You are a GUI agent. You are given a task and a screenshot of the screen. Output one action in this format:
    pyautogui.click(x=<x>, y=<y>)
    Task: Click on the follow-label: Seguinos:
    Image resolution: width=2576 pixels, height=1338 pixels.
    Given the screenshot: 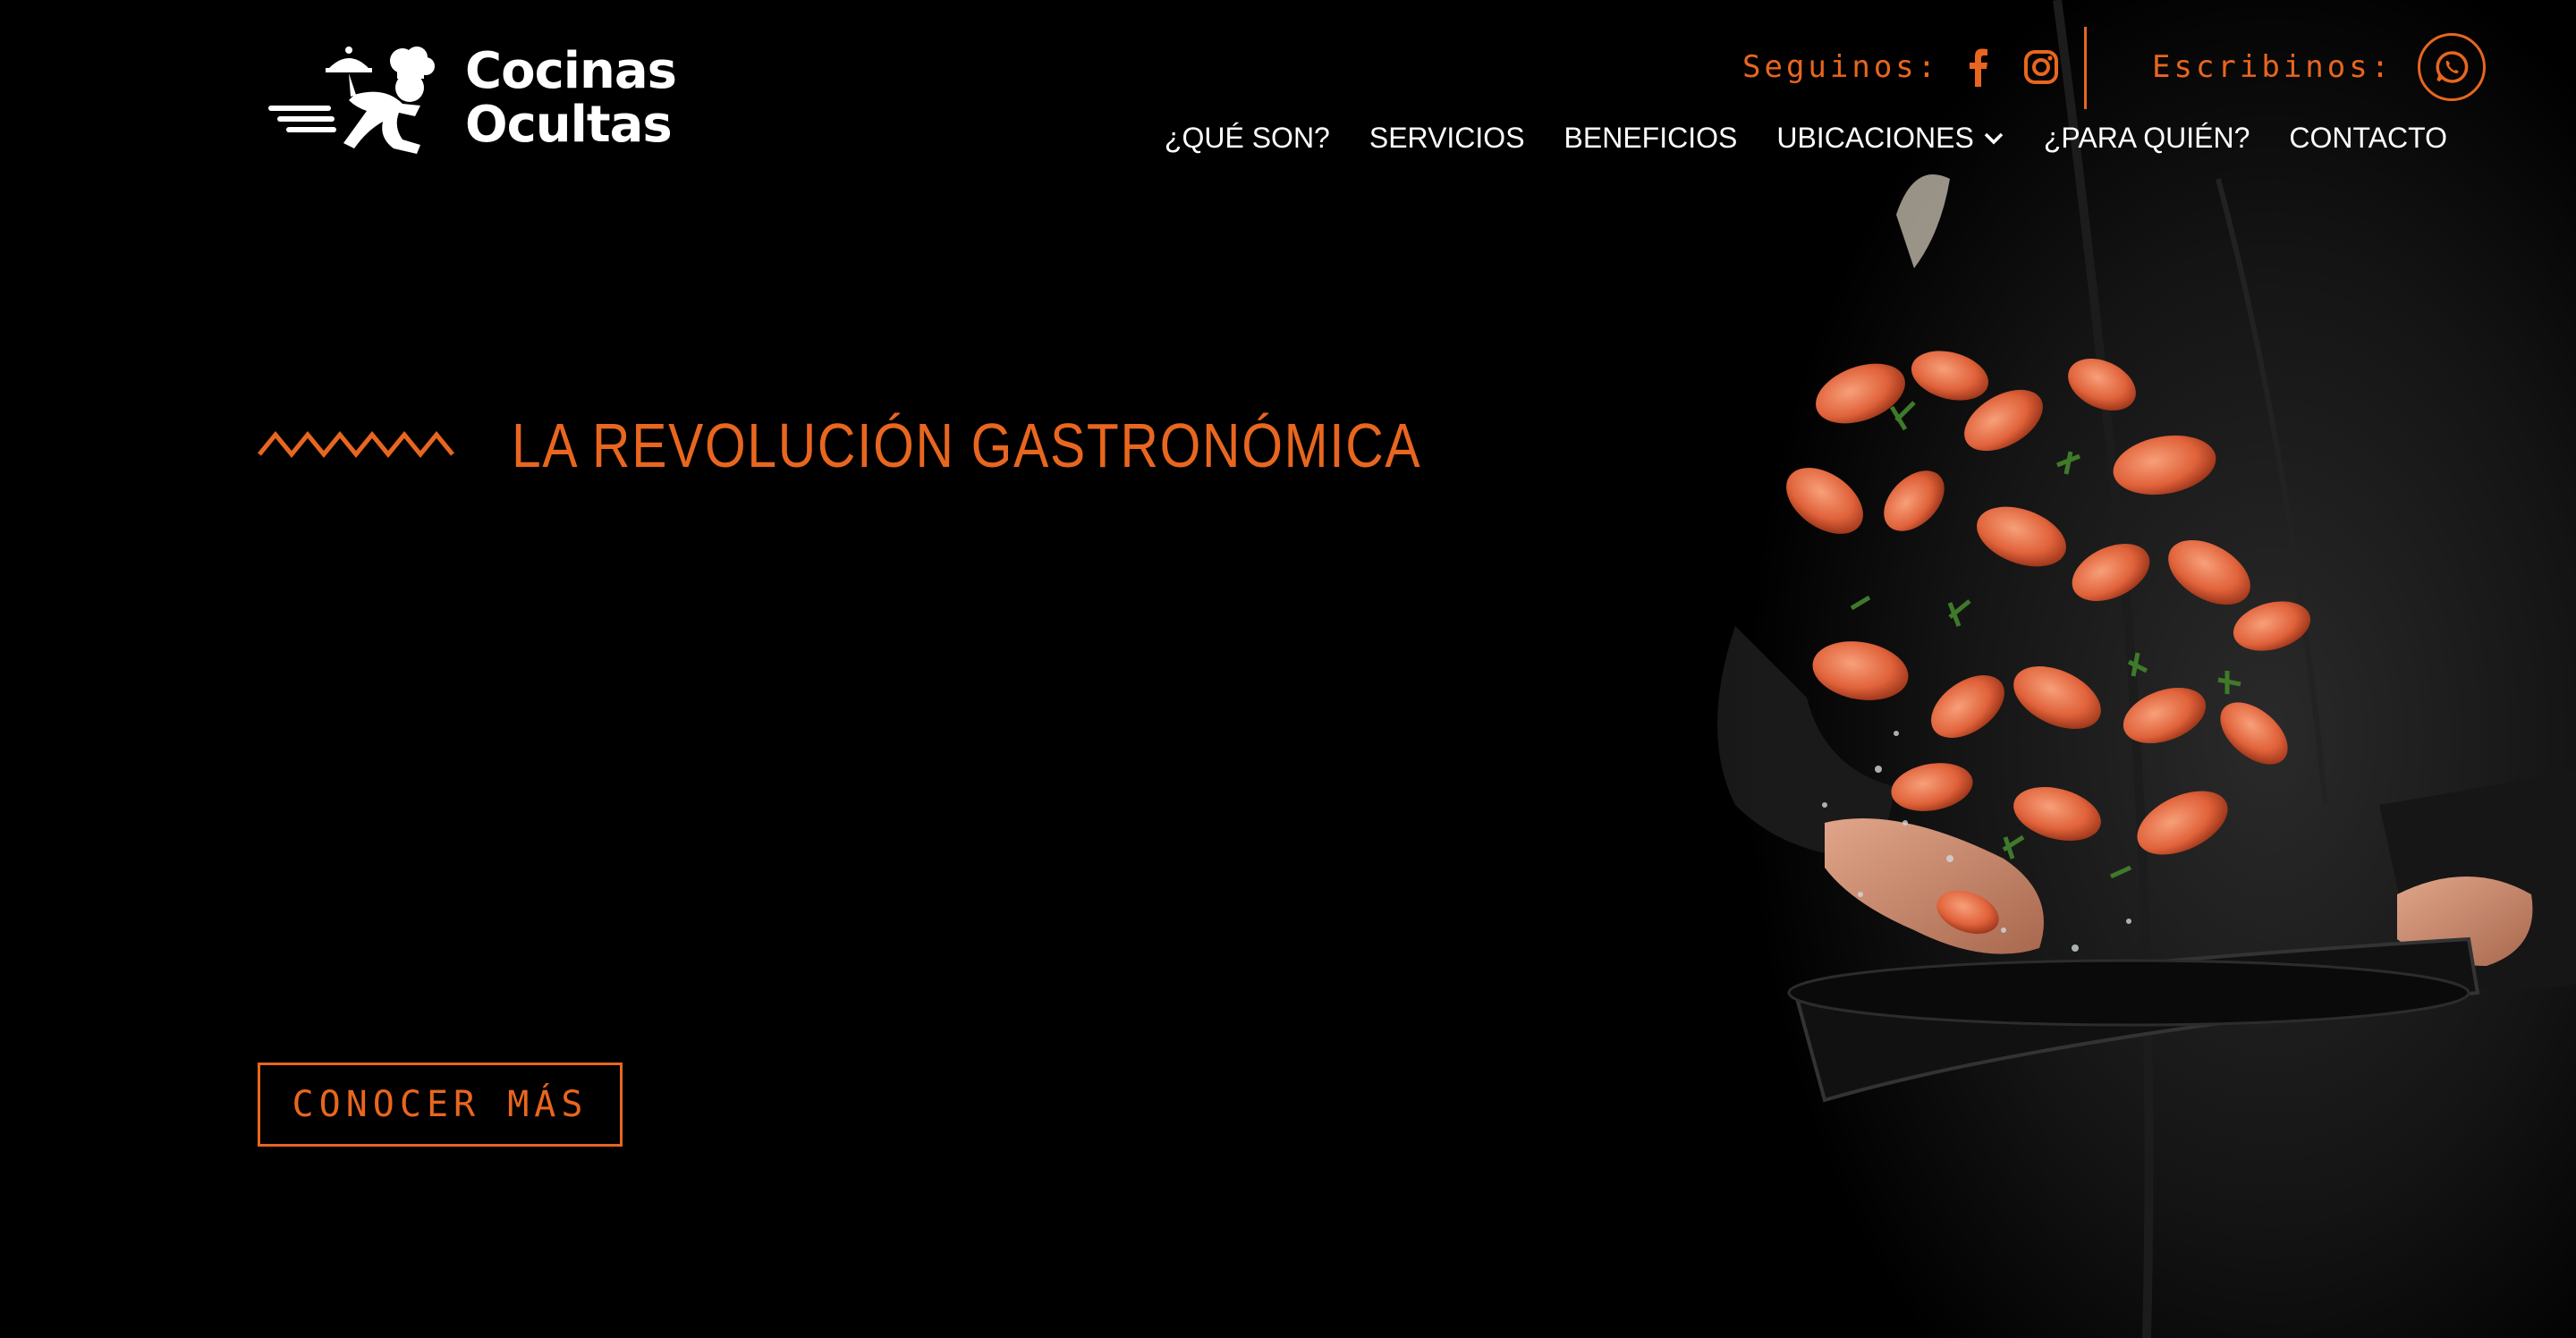 What is the action you would take?
    pyautogui.click(x=1841, y=67)
    